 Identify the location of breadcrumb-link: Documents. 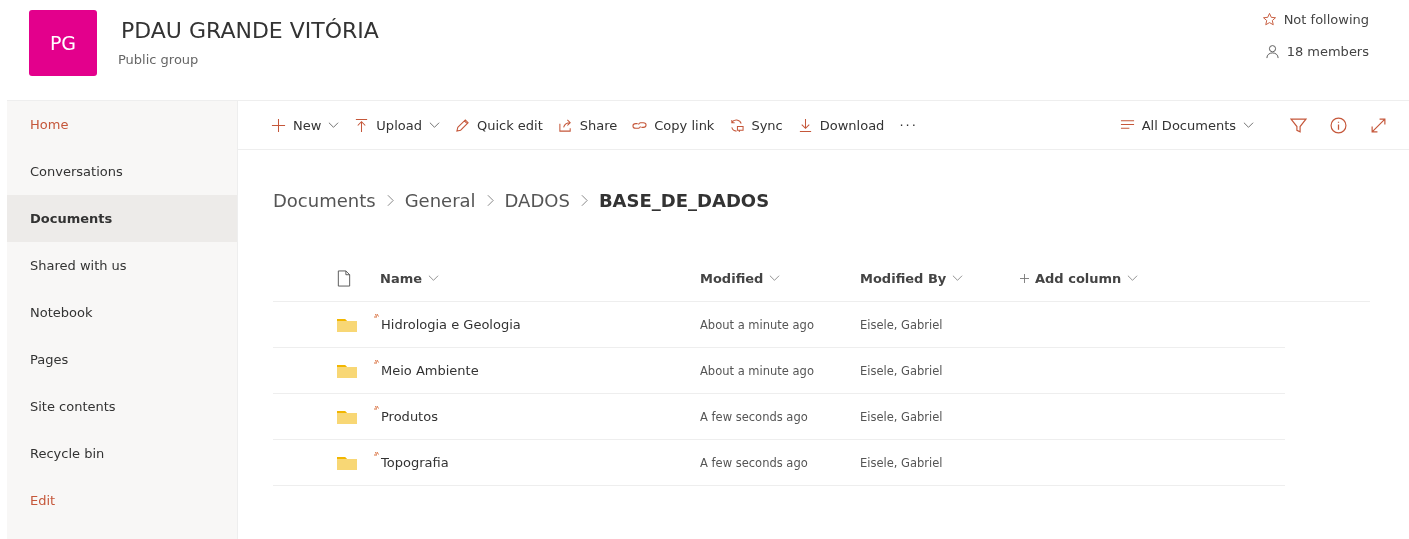
(324, 200).